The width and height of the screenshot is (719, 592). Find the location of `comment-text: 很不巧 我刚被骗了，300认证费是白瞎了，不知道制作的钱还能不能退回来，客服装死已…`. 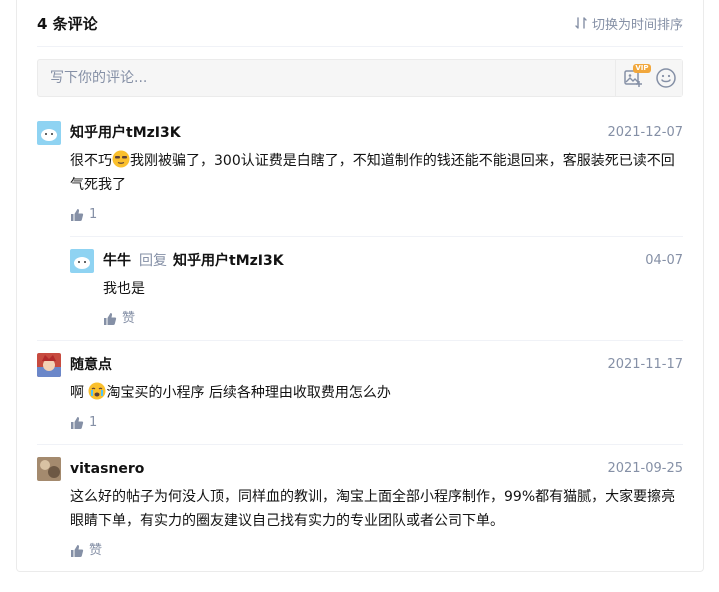

comment-text: 很不巧 我刚被骗了，300认证费是白瞎了，不知道制作的钱还能不能退回来，客服装死已… is located at coordinates (376, 173).